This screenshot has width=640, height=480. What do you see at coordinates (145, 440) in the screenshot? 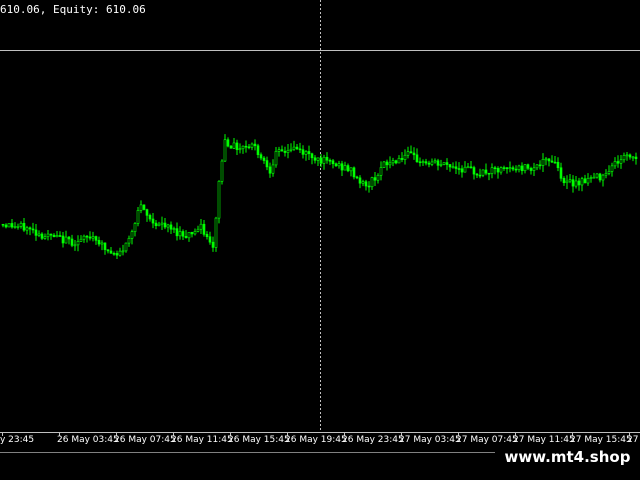
I see `x-tick-label: 26 May 07:45` at bounding box center [145, 440].